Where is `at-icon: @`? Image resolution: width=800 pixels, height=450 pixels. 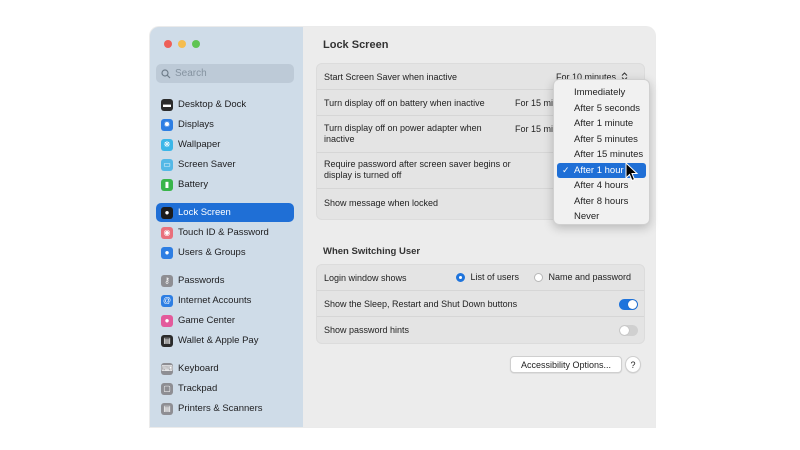 at-icon: @ is located at coordinates (167, 300).